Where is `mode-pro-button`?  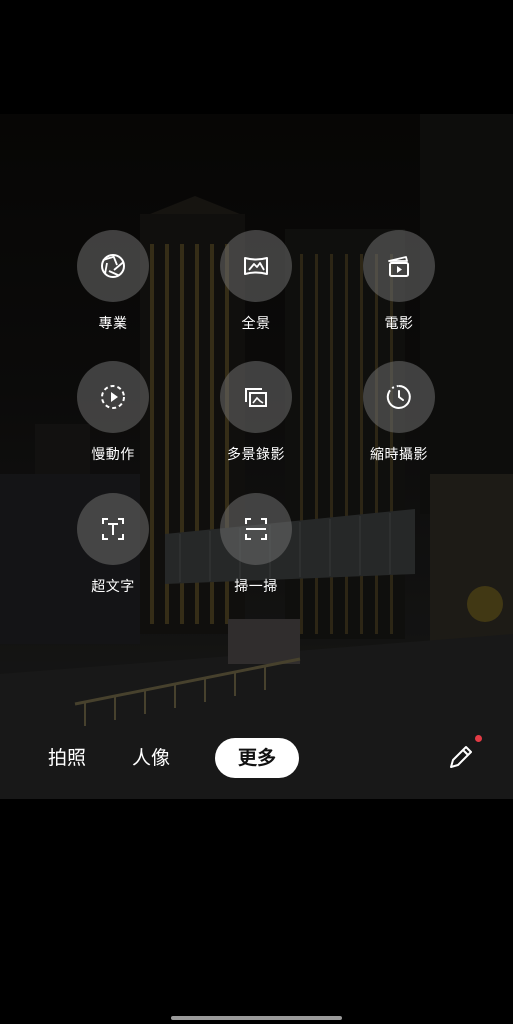 mode-pro-button is located at coordinates (113, 266).